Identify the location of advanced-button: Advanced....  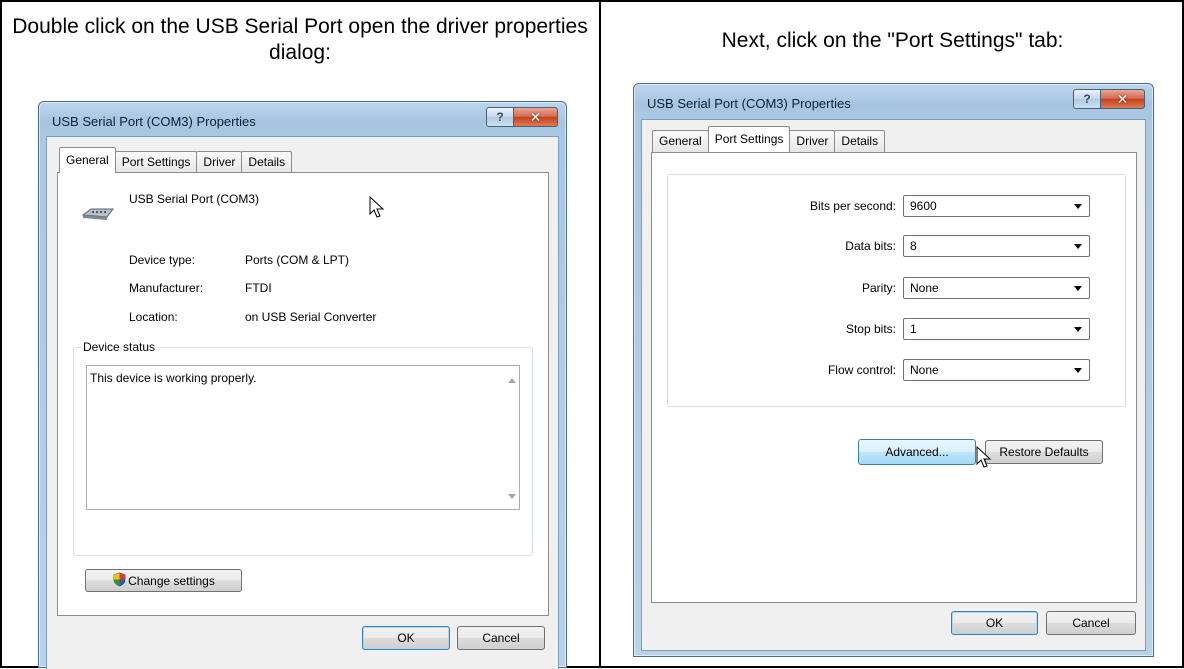
(917, 452).